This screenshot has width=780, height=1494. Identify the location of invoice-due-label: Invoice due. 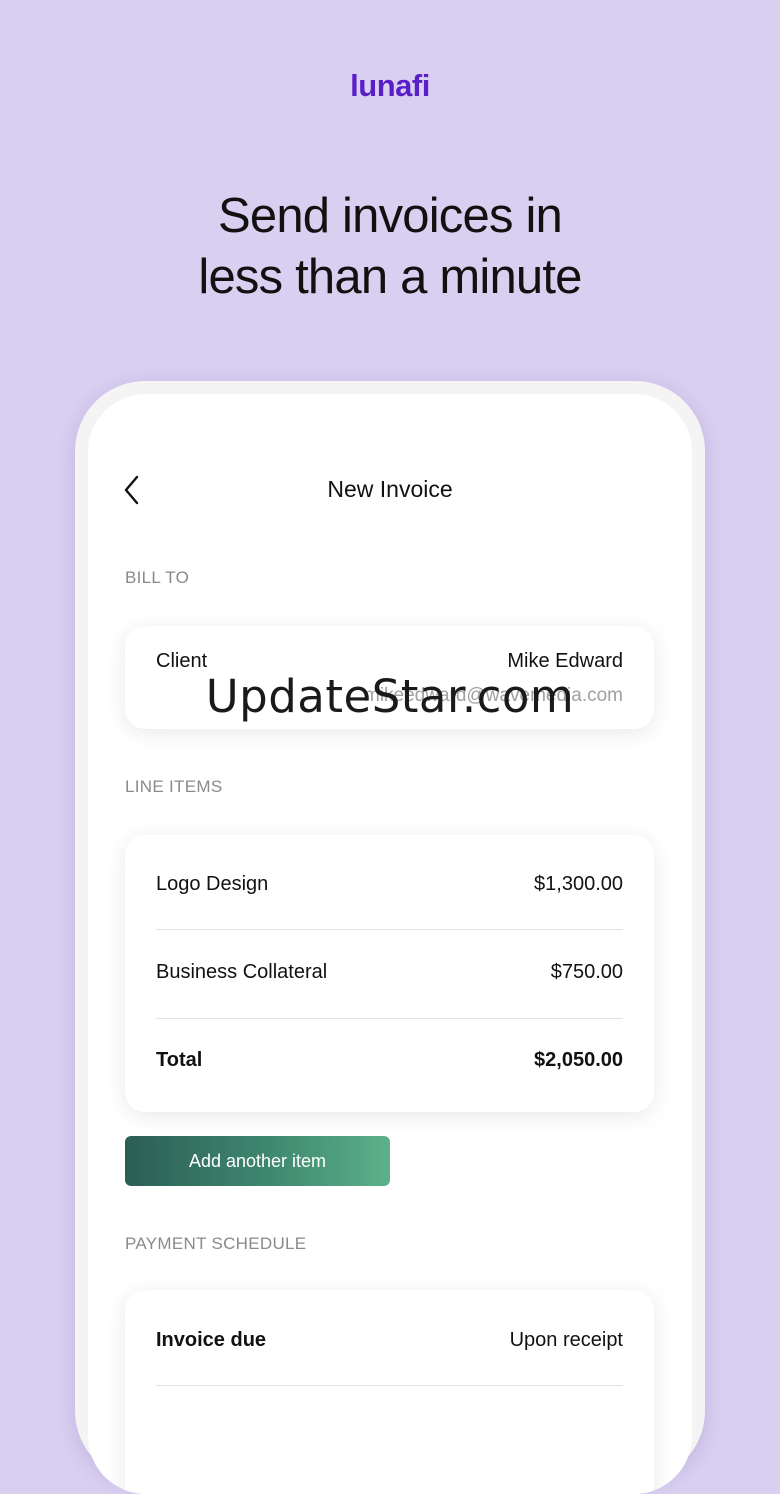
(211, 1340).